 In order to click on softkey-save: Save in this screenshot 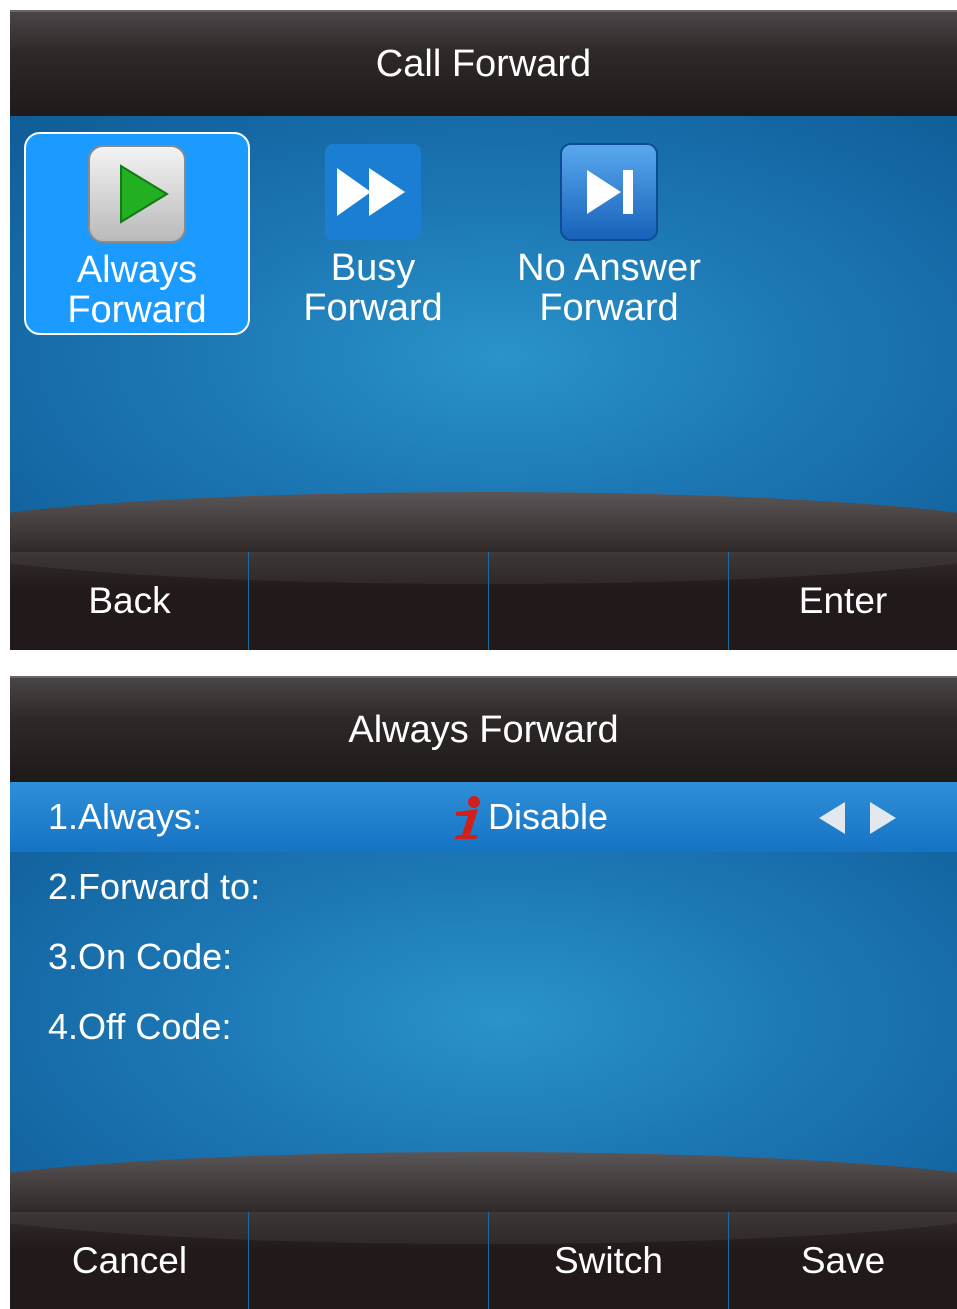, I will do `click(843, 1260)`.